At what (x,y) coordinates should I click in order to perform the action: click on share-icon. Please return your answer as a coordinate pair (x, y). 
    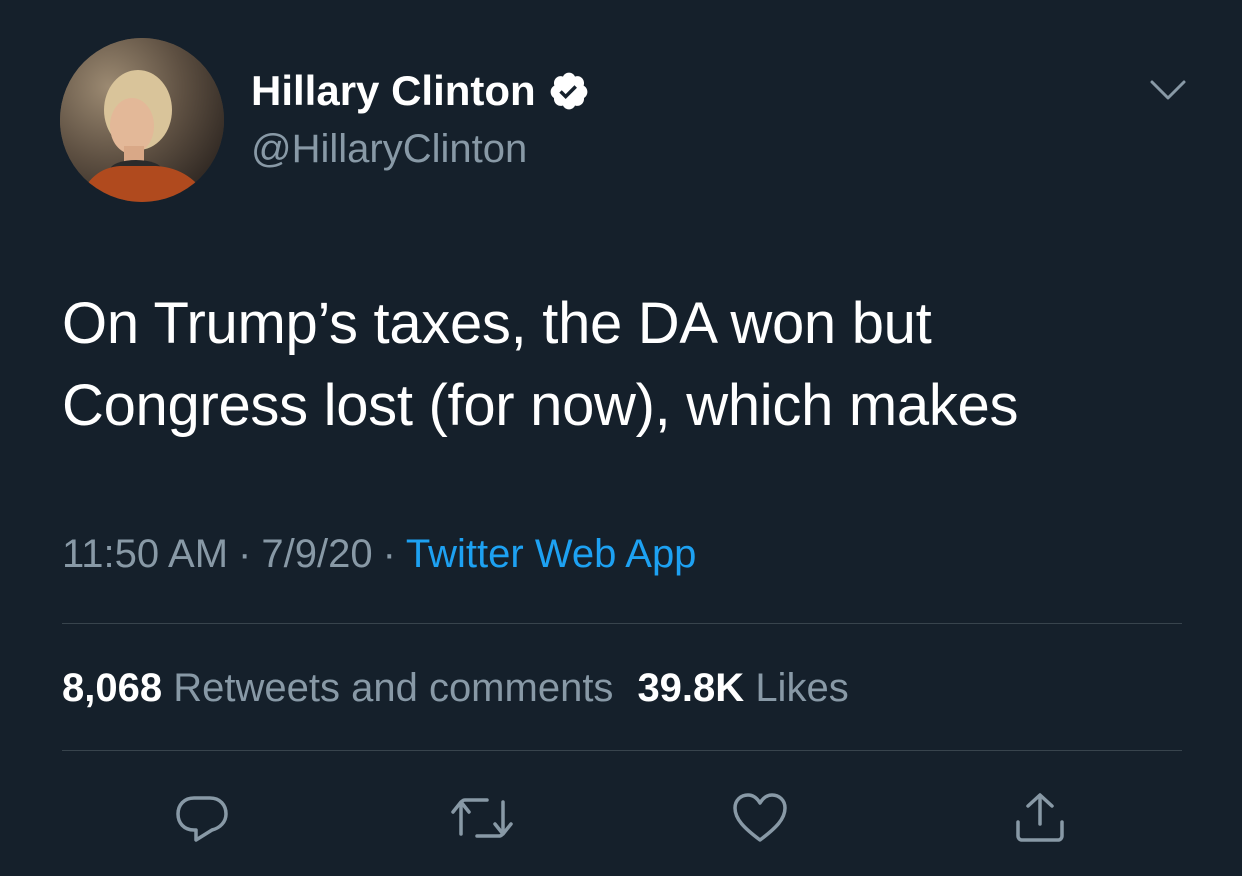
    Looking at the image, I should click on (1040, 817).